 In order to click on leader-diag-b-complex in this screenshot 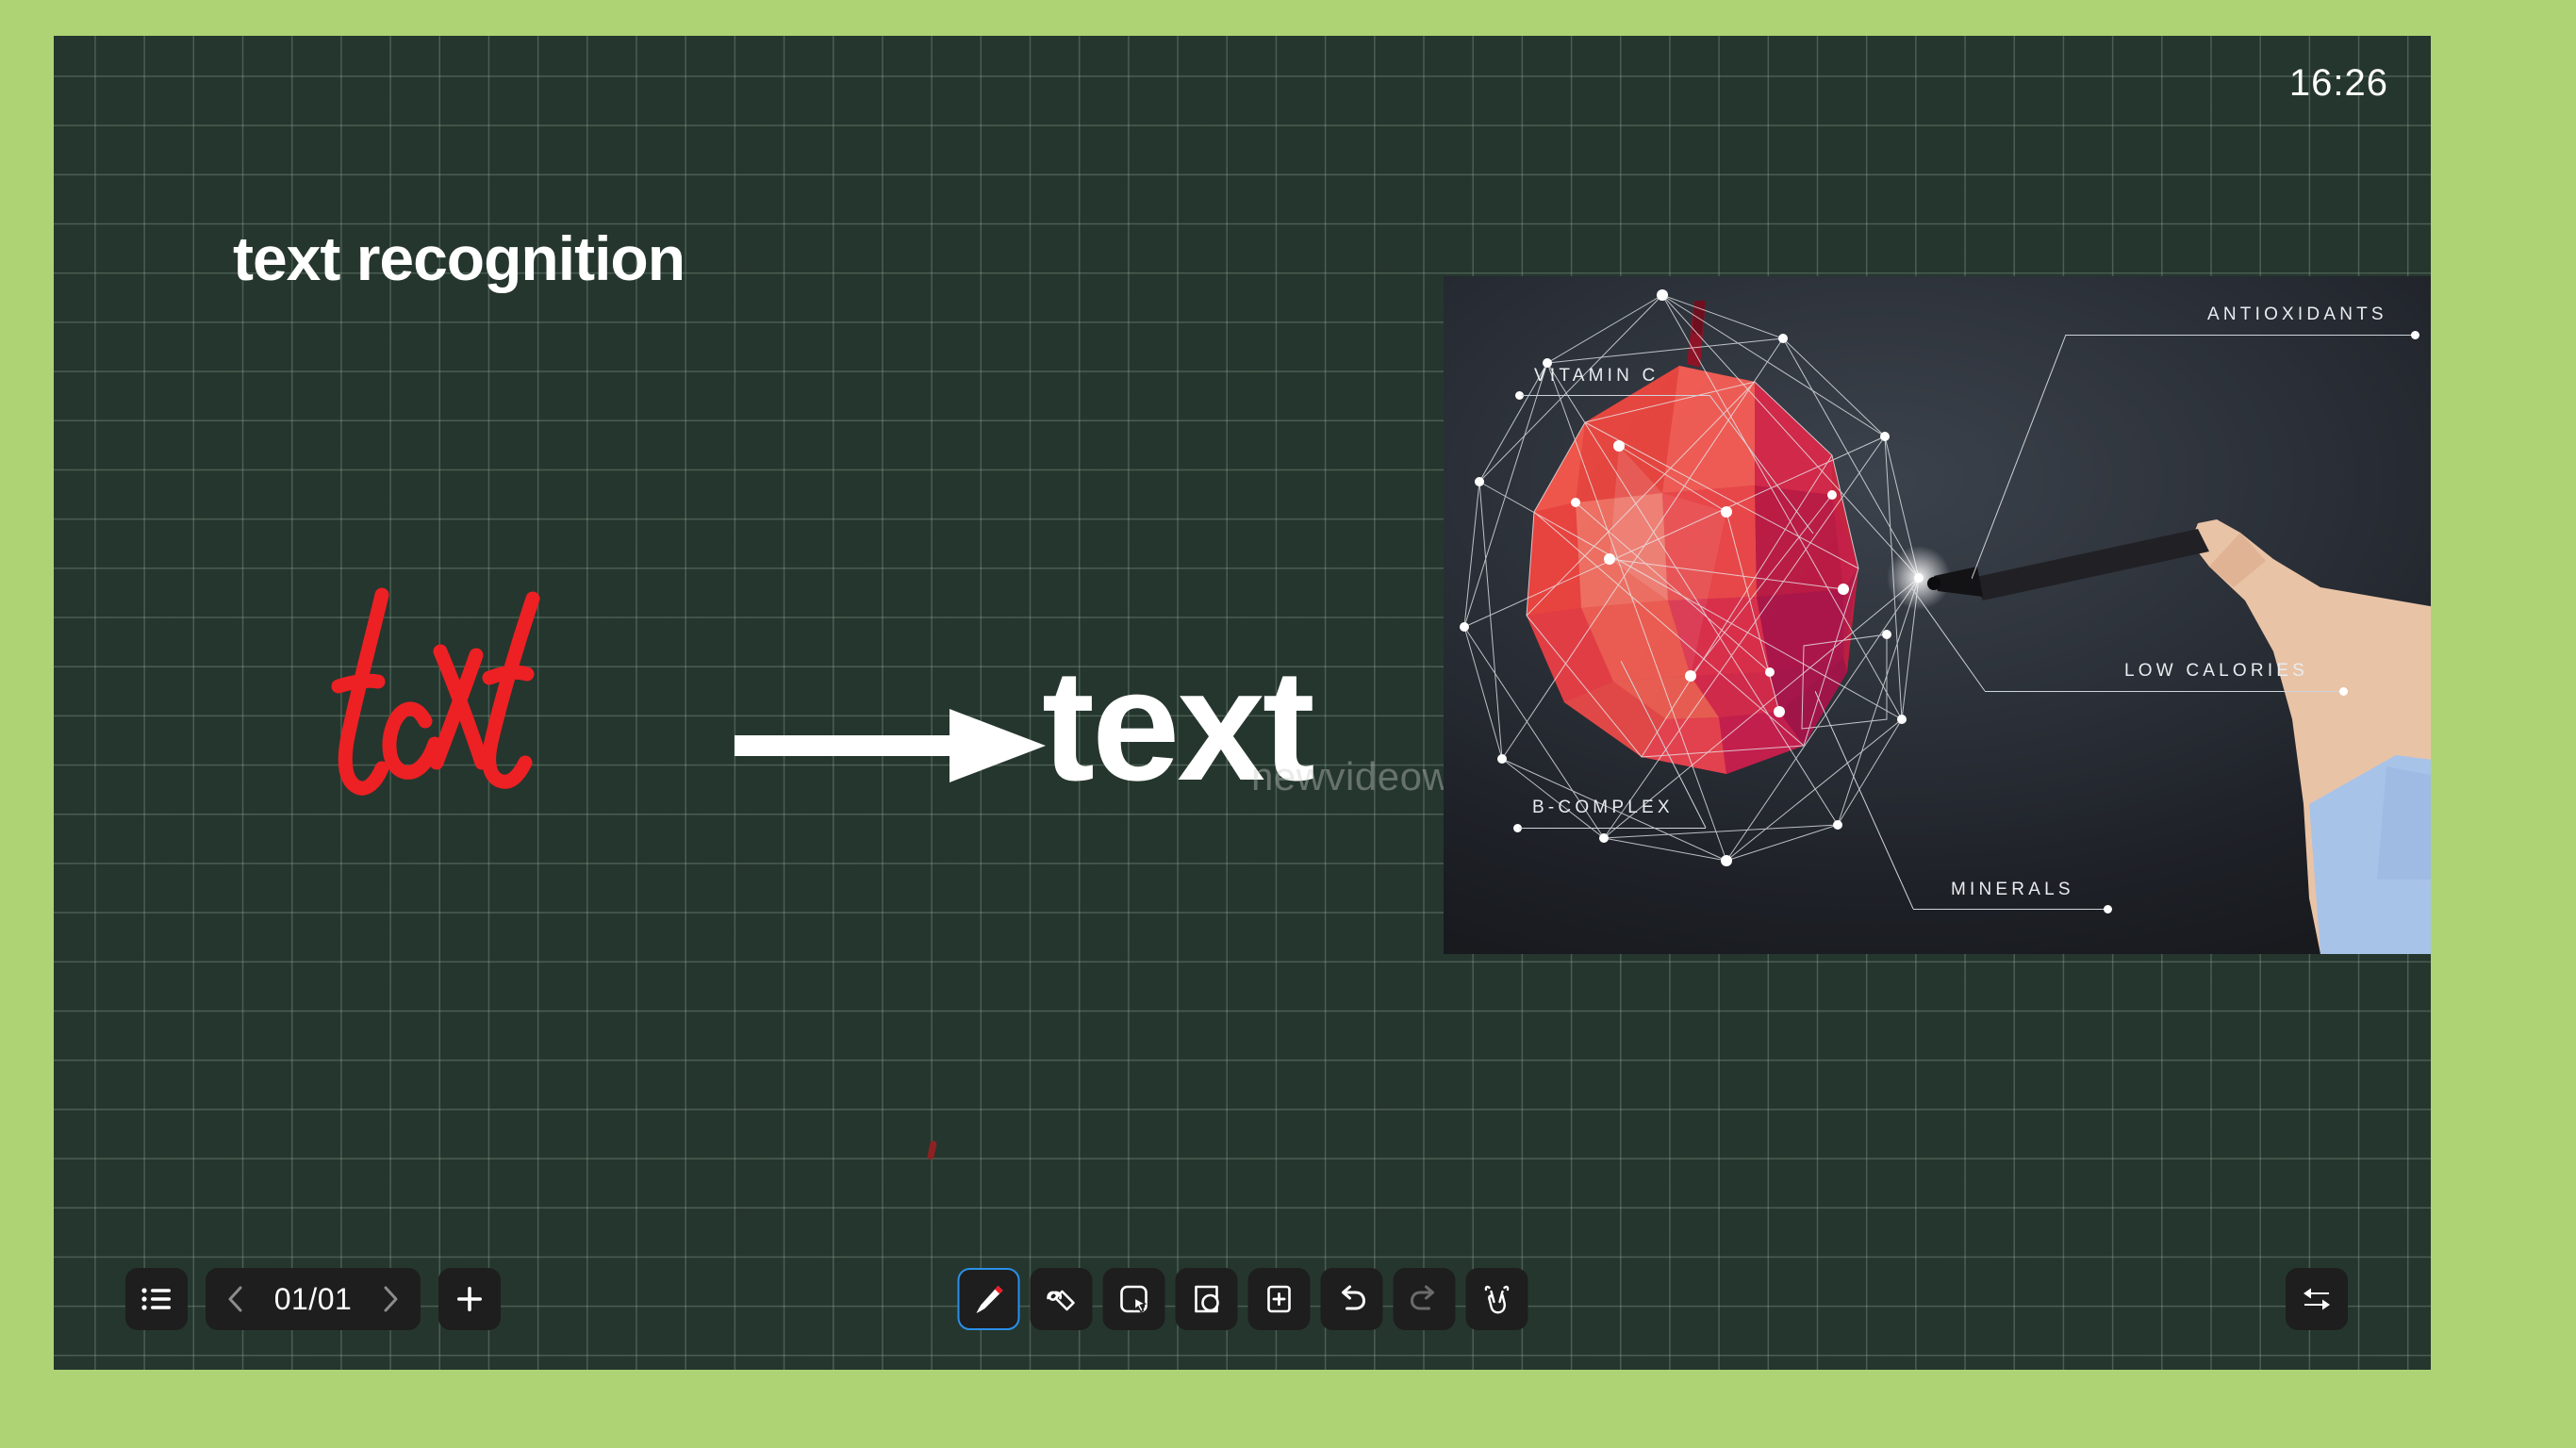, I will do `click(1664, 745)`.